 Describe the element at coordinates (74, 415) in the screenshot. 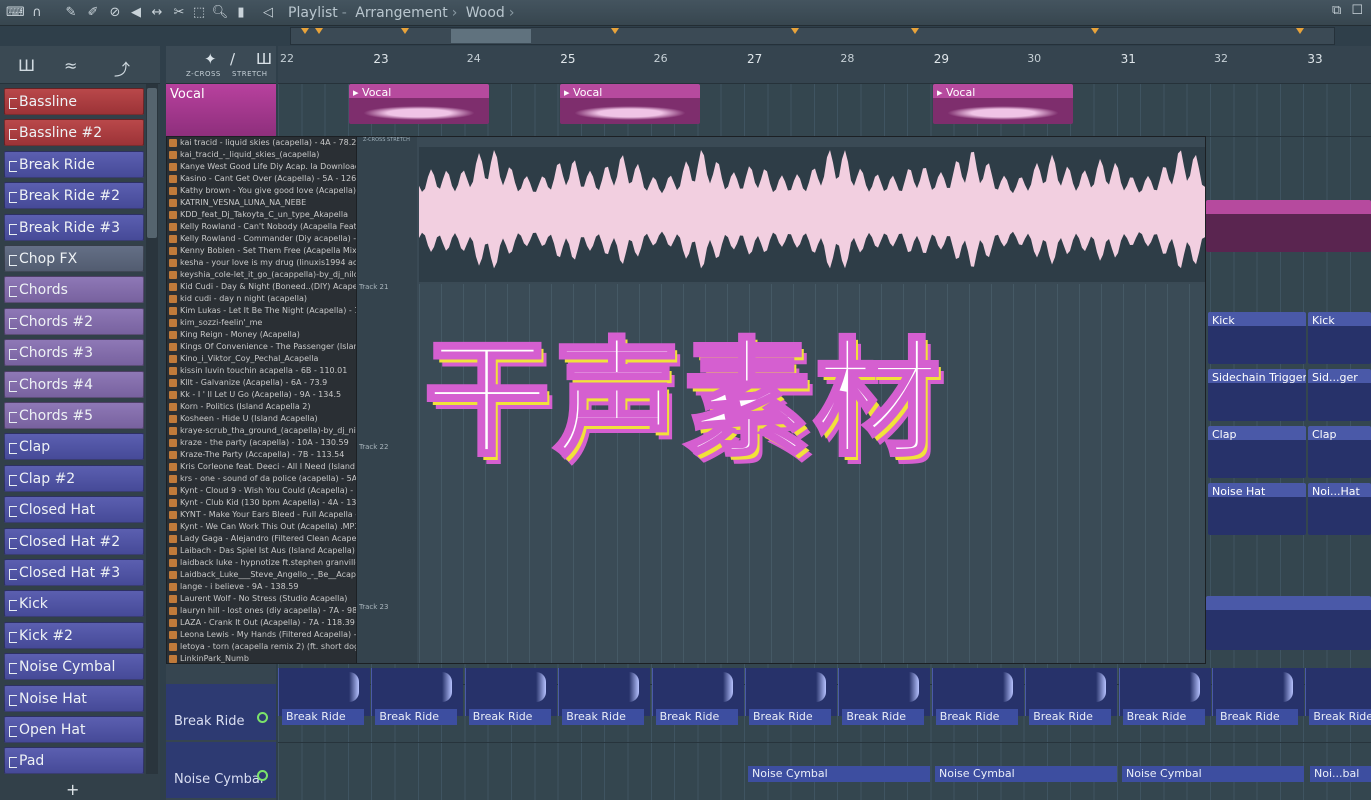

I see `channel-chords-5: Chords #5` at that location.